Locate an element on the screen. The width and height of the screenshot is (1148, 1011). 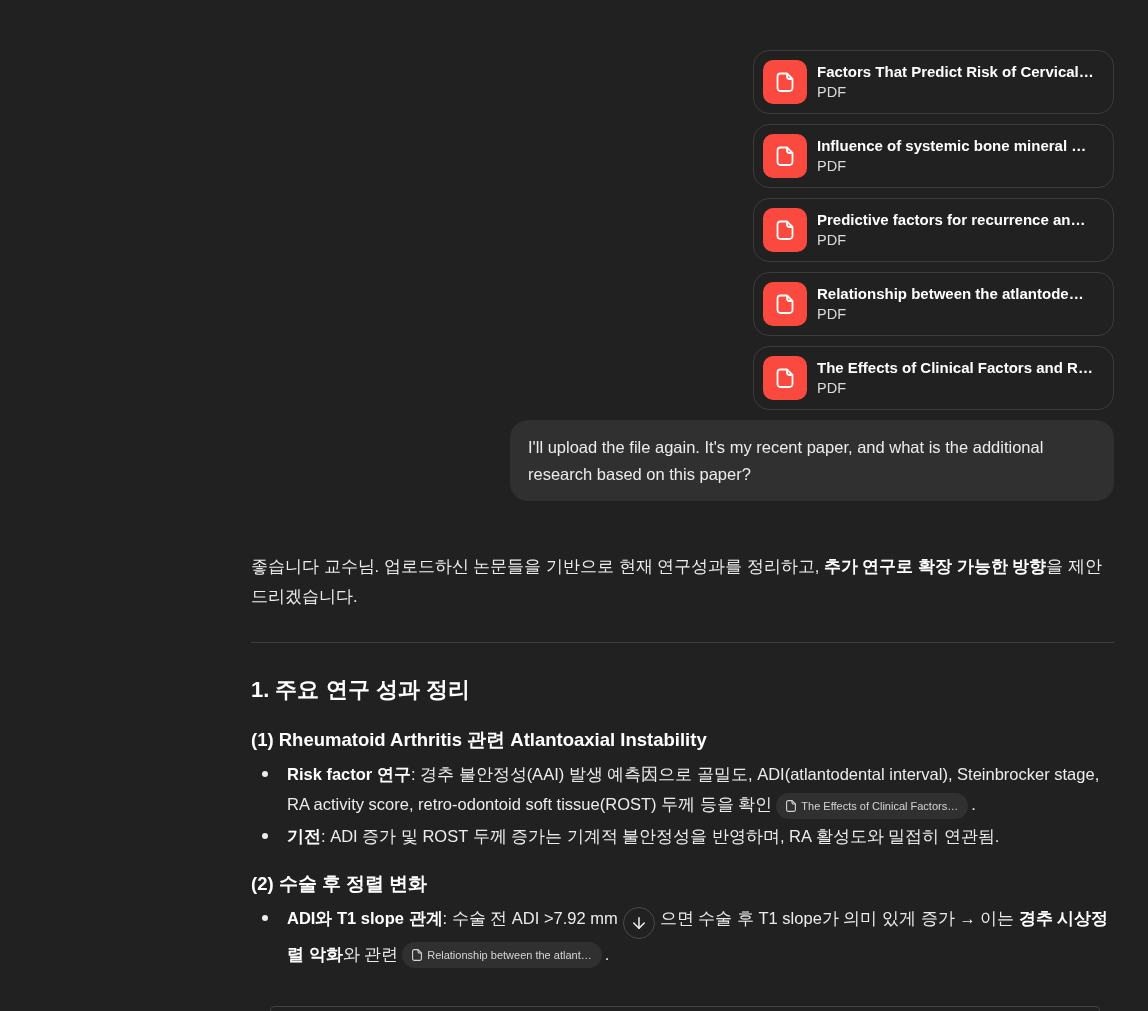
file-card: Predictive factors for recurrence an… PDF is located at coordinates (933, 230).